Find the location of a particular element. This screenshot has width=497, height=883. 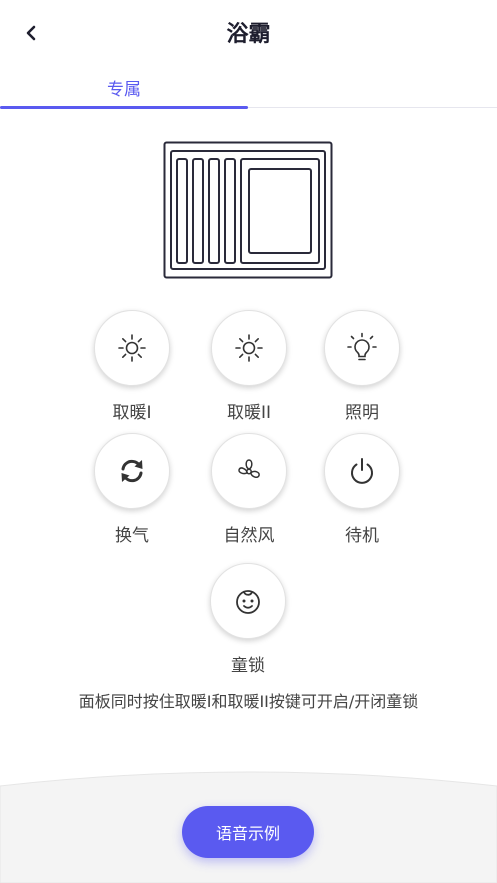

control-child-lock: 童锁 is located at coordinates (248, 619).